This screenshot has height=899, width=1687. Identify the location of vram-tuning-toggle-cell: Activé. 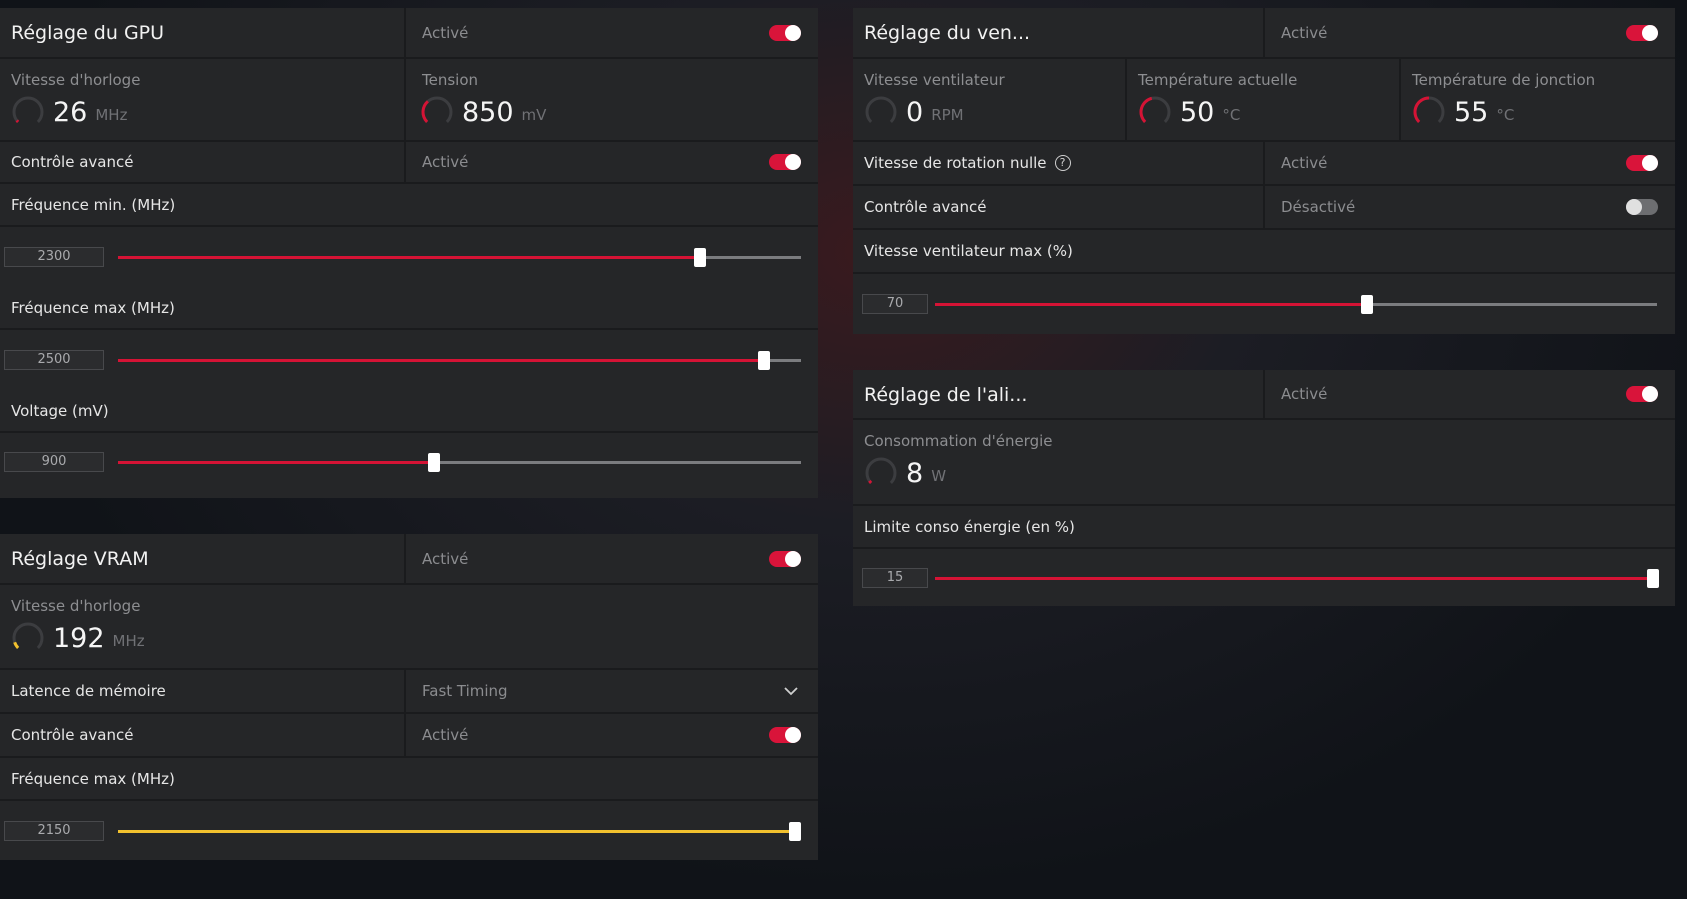
(612, 558).